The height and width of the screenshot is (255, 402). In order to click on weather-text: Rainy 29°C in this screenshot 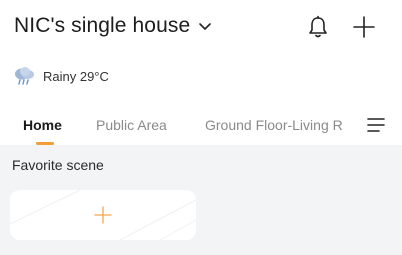, I will do `click(76, 76)`.